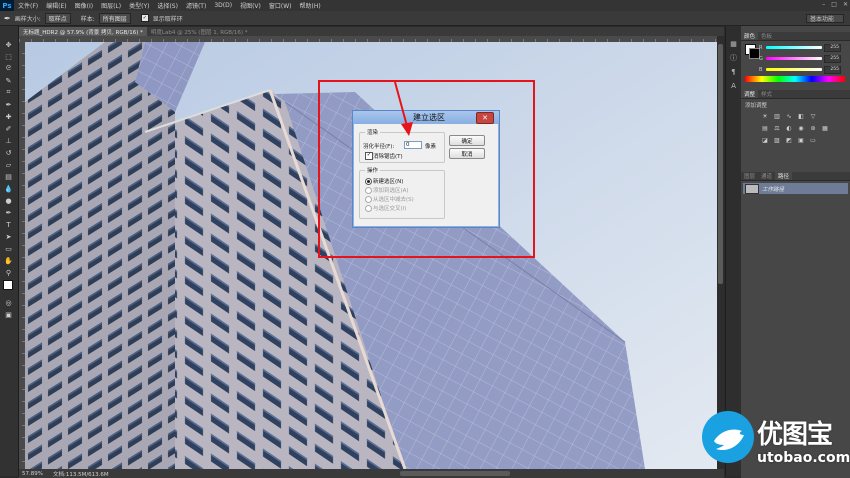  I want to click on menu-type: 类型(Y), so click(139, 5).